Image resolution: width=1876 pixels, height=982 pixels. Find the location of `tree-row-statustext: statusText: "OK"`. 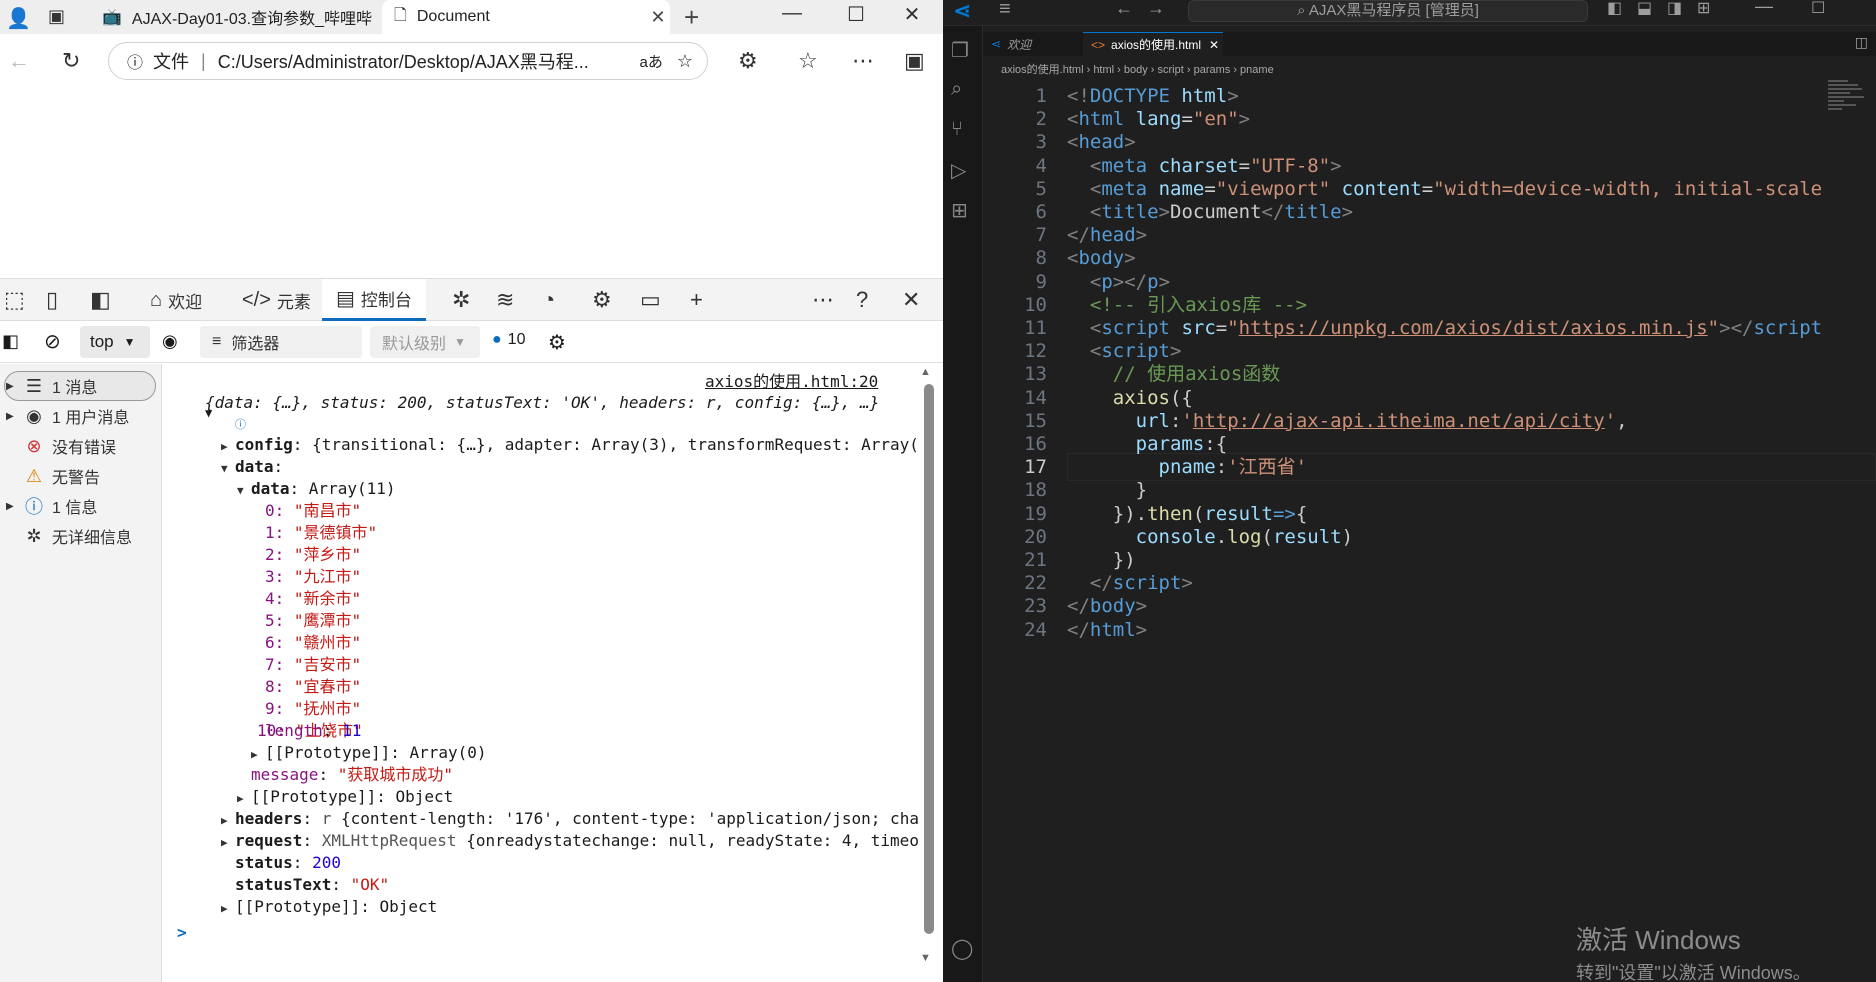

tree-row-statustext: statusText: "OK" is located at coordinates (312, 884).